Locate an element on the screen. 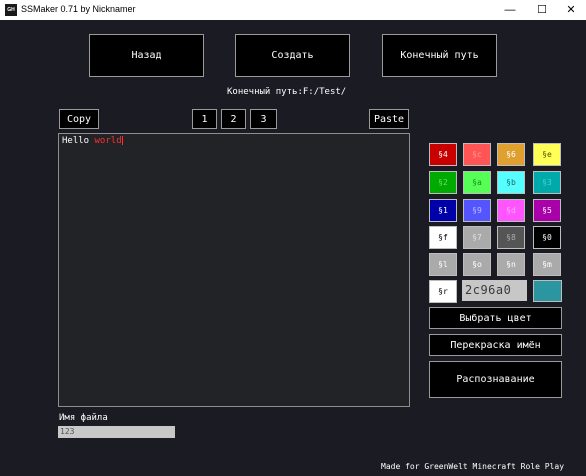 The width and height of the screenshot is (586, 476). maximize-icon: ☐ is located at coordinates (542, 10).